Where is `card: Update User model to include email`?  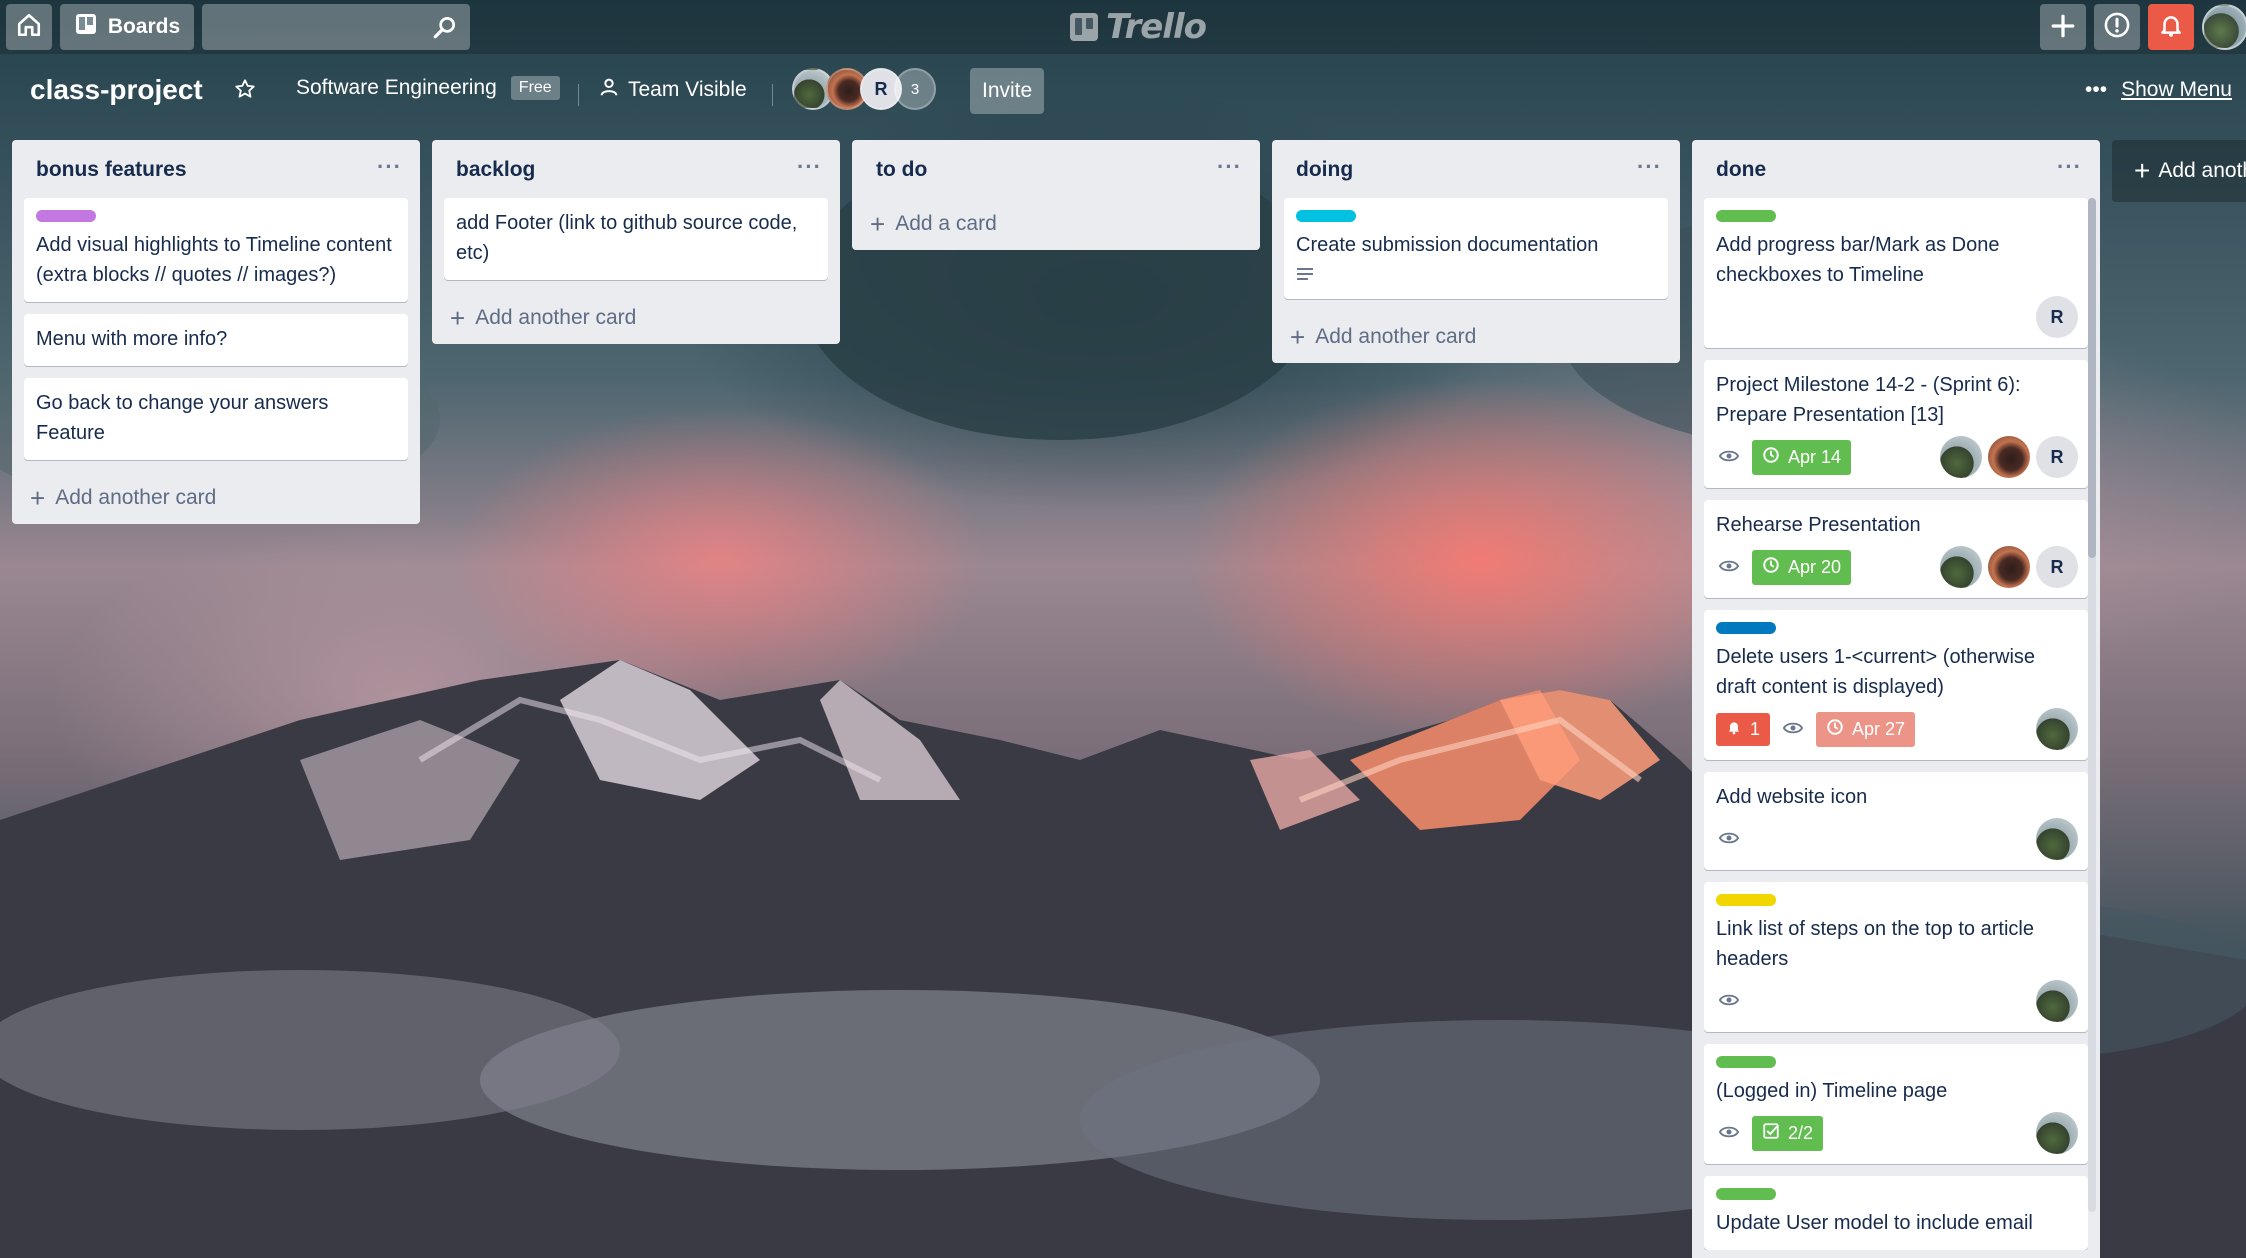 card: Update User model to include email is located at coordinates (1896, 1213).